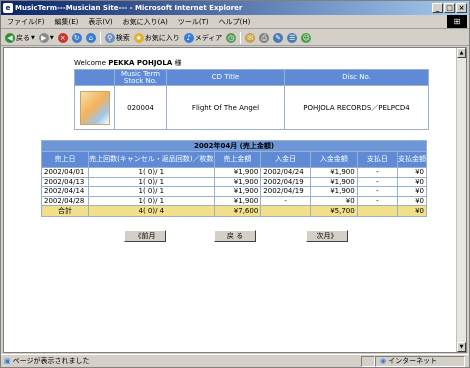  What do you see at coordinates (264, 37) in the screenshot?
I see `print-button: ⎙` at bounding box center [264, 37].